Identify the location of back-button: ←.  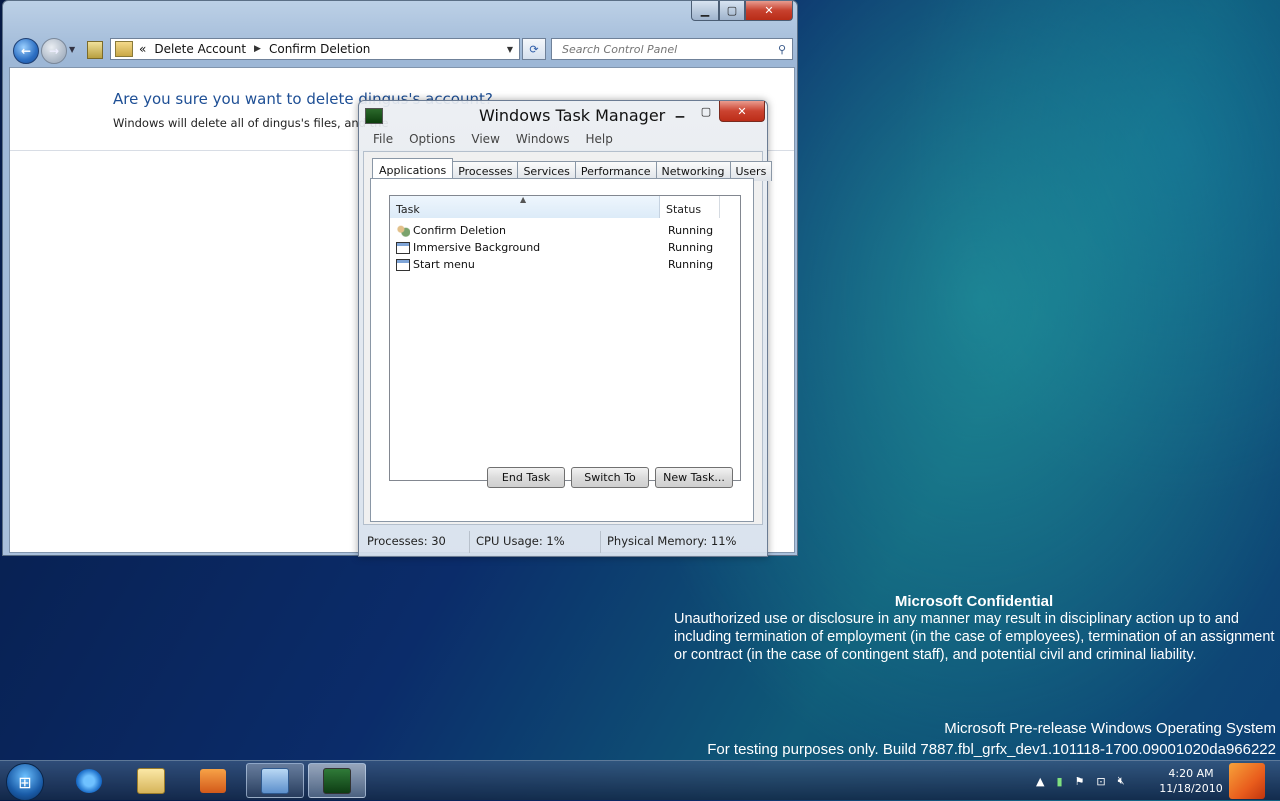
(26, 51).